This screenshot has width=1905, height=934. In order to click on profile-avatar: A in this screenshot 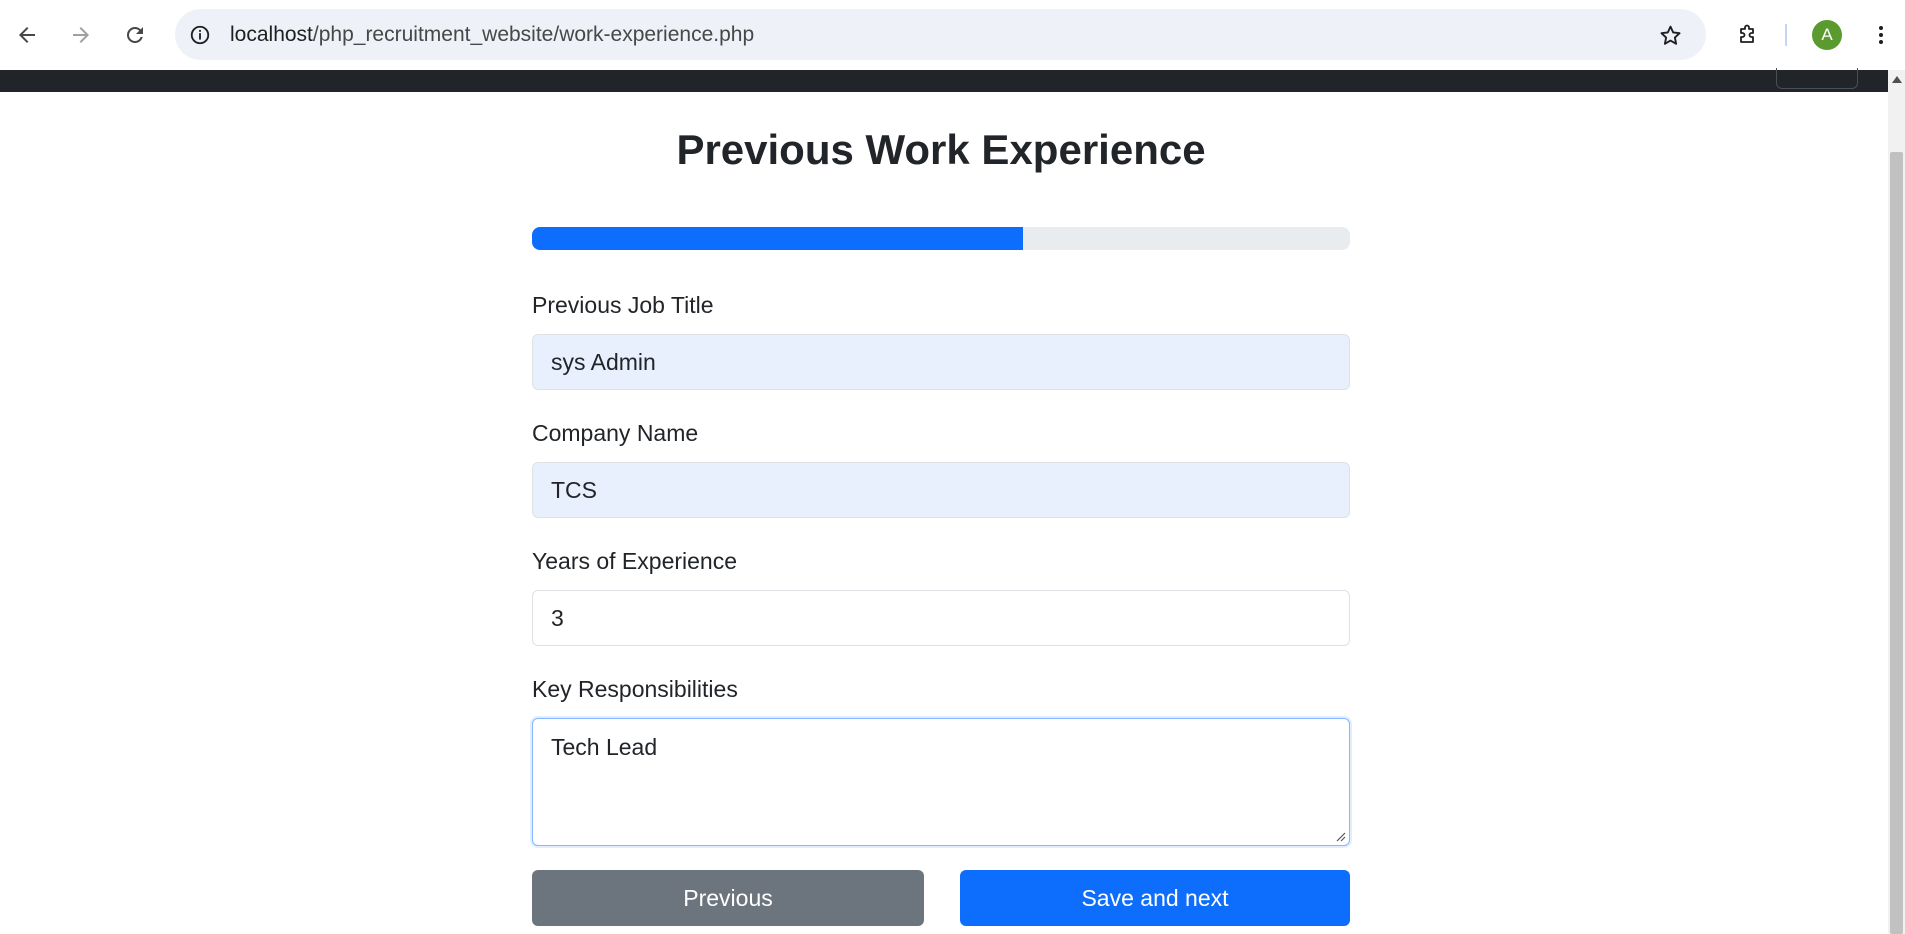, I will do `click(1827, 35)`.